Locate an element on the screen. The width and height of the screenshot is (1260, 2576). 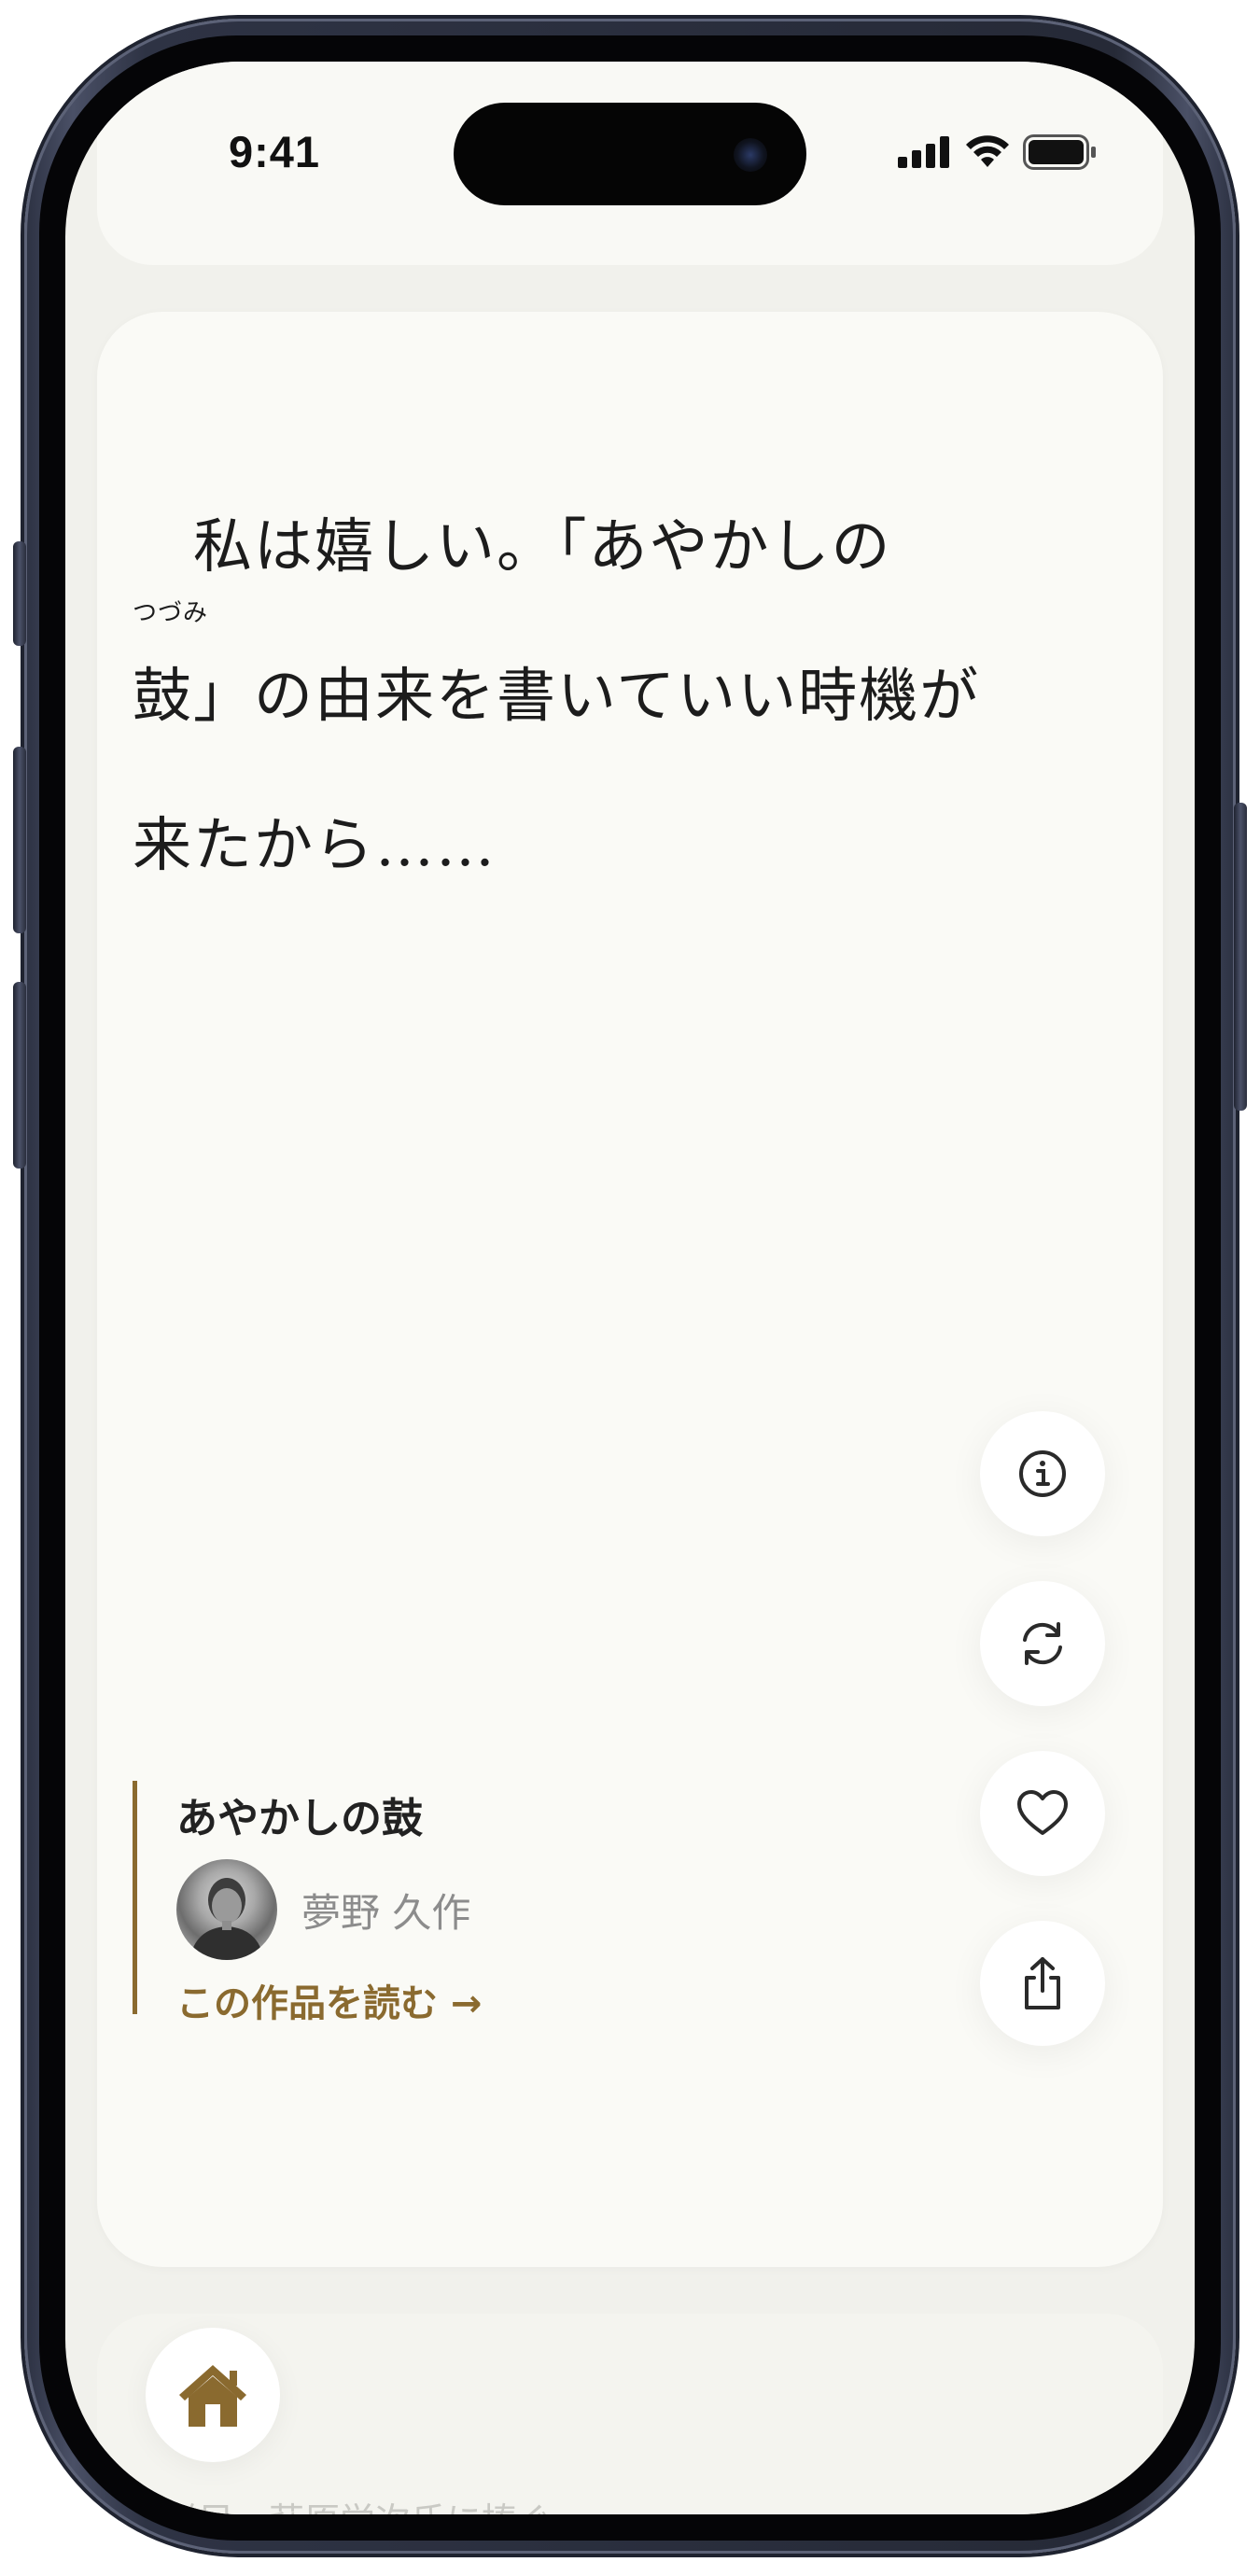
work-title: あやかしの鼓 is located at coordinates (329, 1814).